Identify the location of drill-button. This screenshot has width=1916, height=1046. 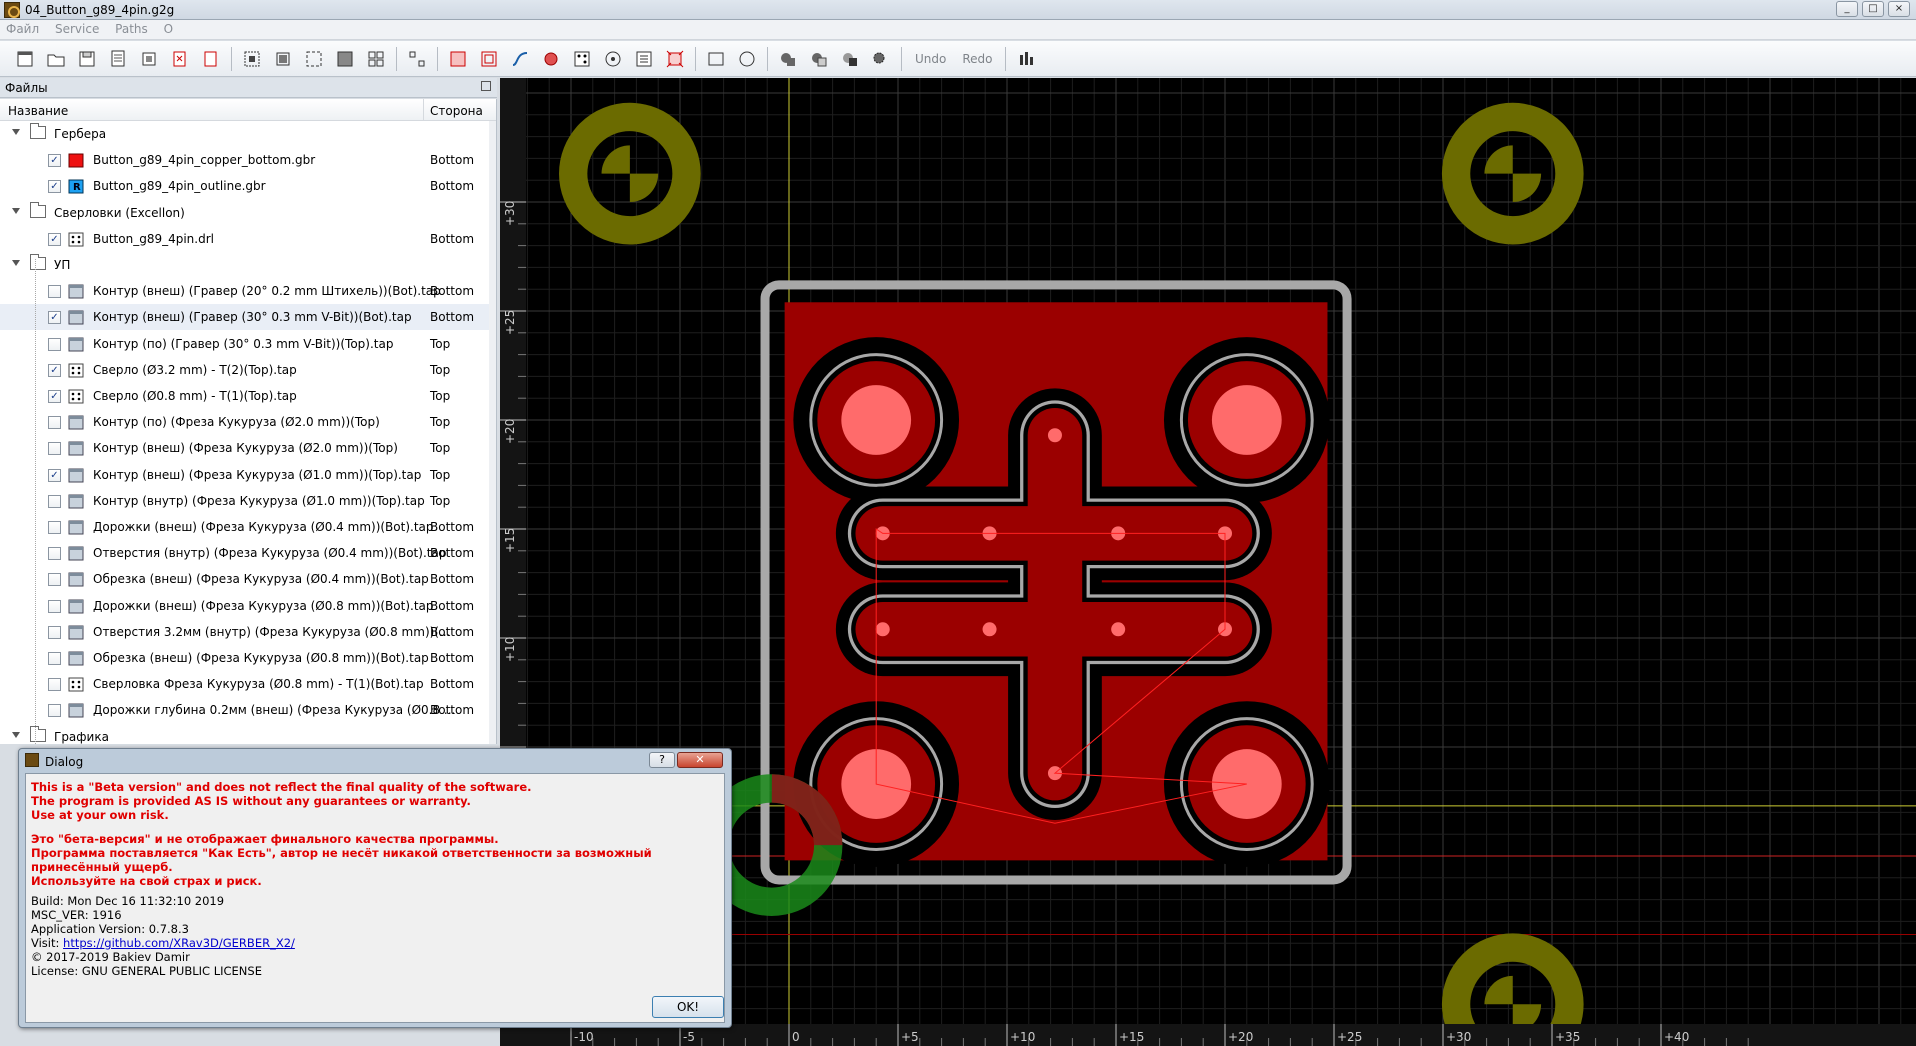
(551, 59).